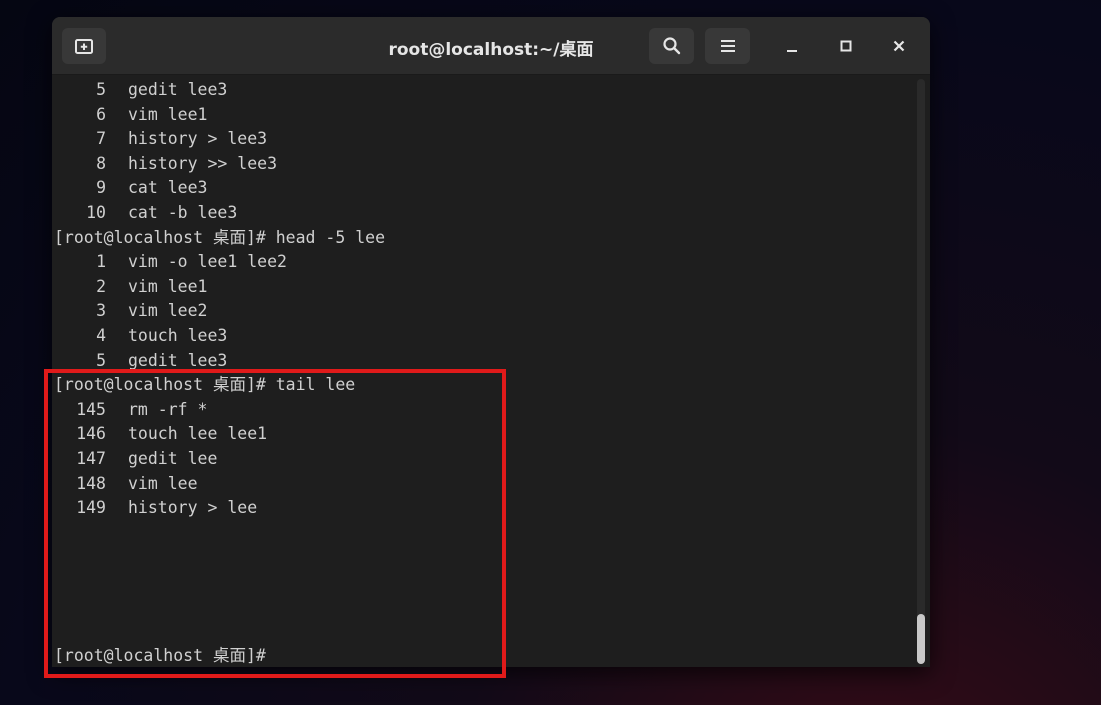  What do you see at coordinates (491, 46) in the screenshot?
I see `title-bar: root@localhost:~/桌面` at bounding box center [491, 46].